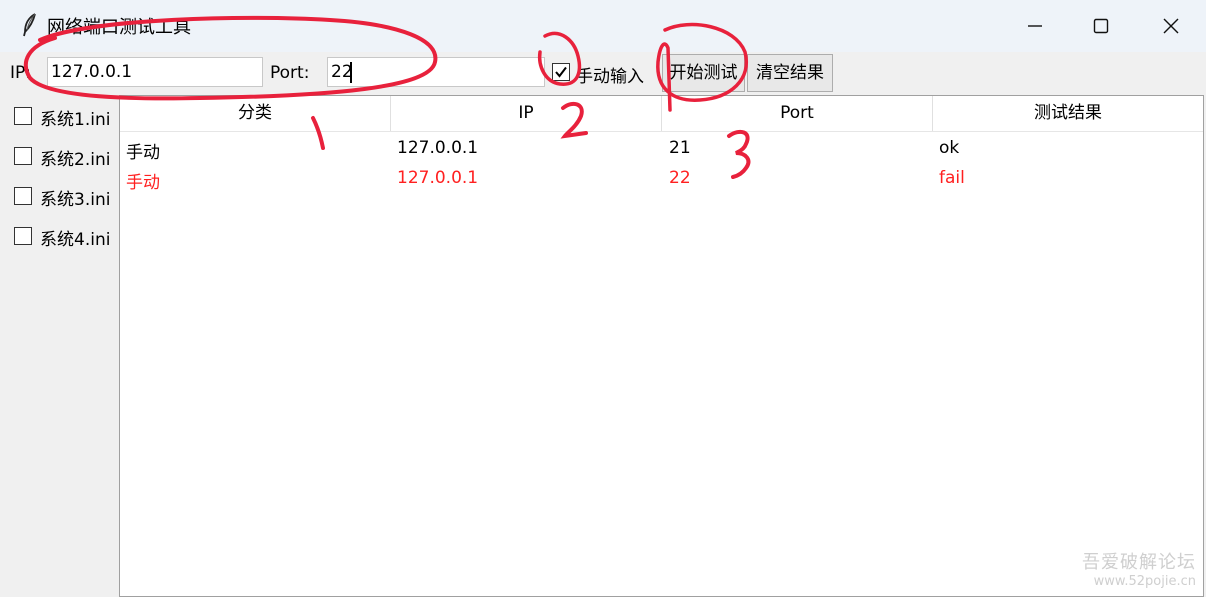  Describe the element at coordinates (75, 200) in the screenshot. I see `config-label: 系统3.ini` at that location.